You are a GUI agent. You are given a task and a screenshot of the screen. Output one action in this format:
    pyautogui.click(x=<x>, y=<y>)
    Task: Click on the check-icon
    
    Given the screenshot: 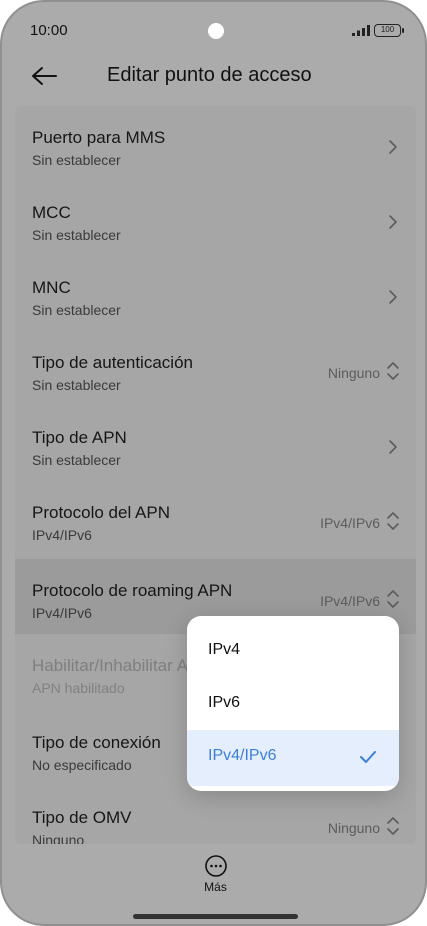 What is the action you would take?
    pyautogui.click(x=368, y=757)
    